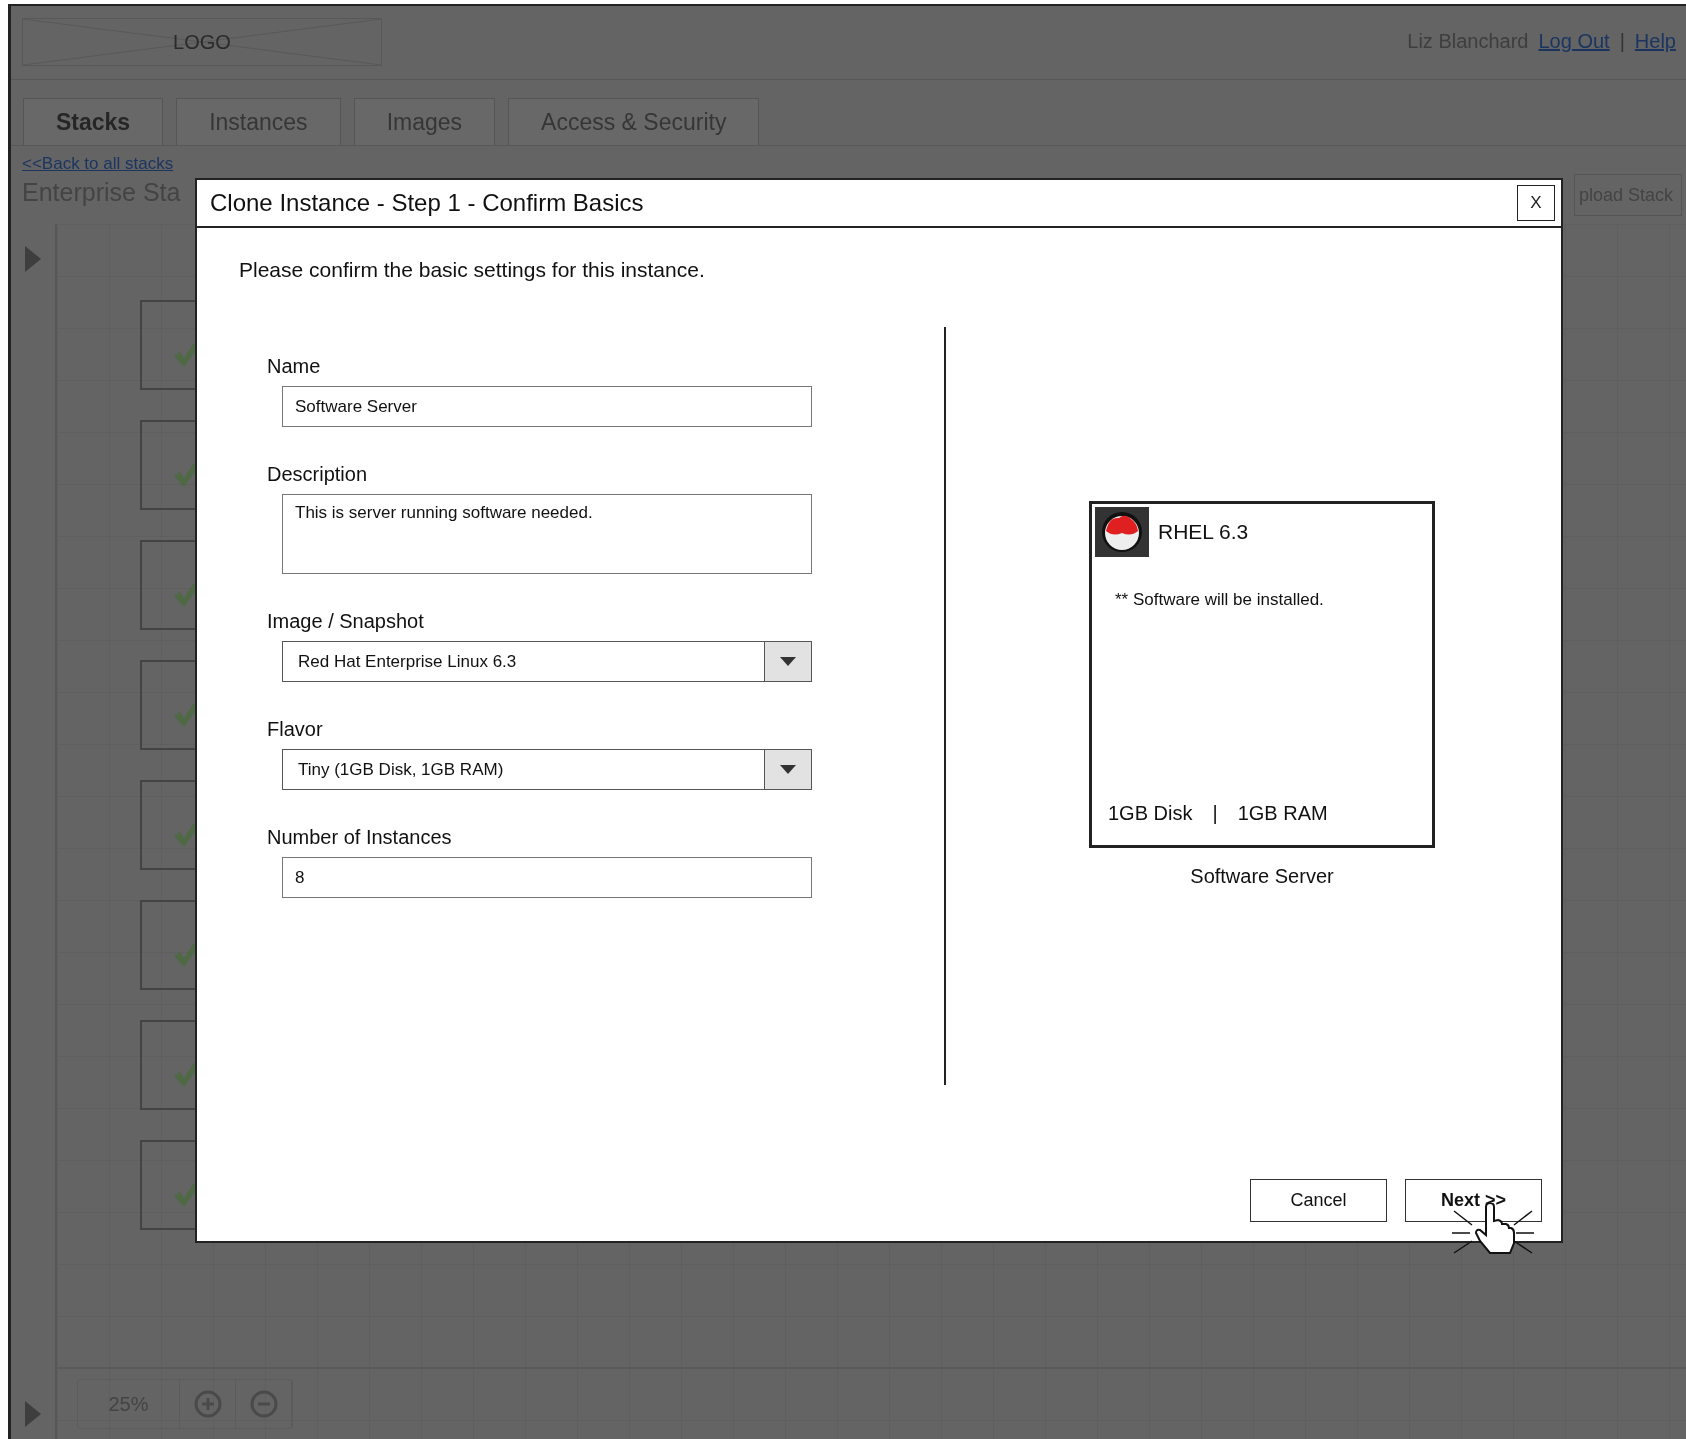  Describe the element at coordinates (1282, 813) in the screenshot. I see `ram-size: 1GB RAM` at that location.